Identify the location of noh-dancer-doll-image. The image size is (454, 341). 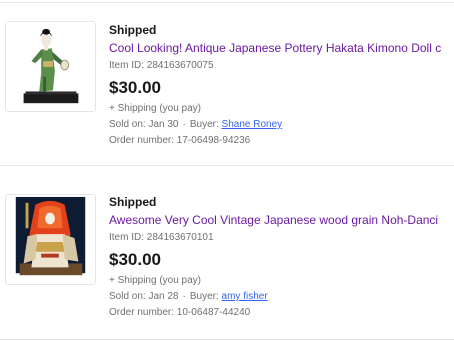
(50, 239).